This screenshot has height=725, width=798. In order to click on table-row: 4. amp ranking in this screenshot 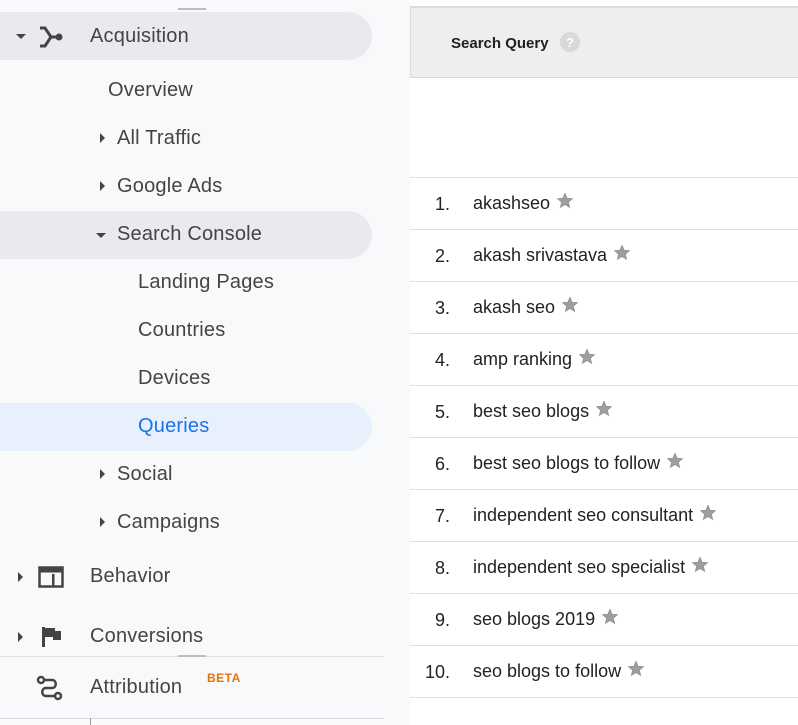, I will do `click(604, 360)`.